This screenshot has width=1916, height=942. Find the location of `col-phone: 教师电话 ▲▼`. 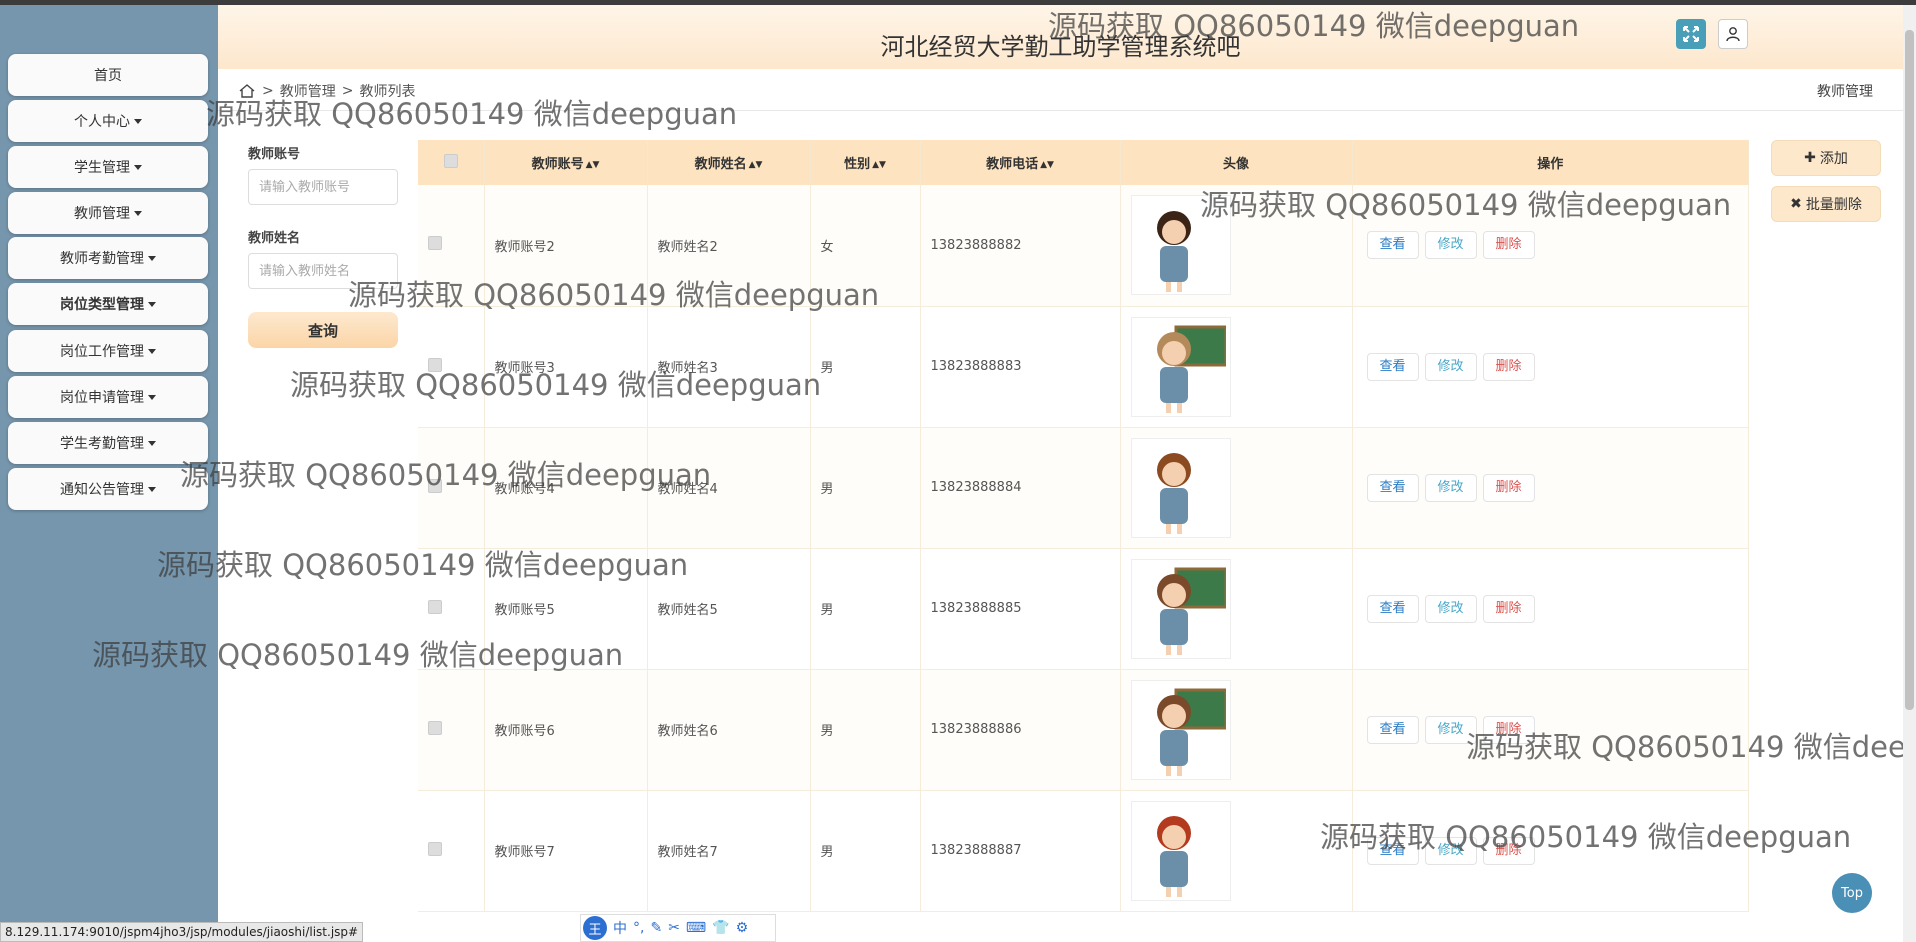

col-phone: 教师电话 ▲▼ is located at coordinates (1020, 162).